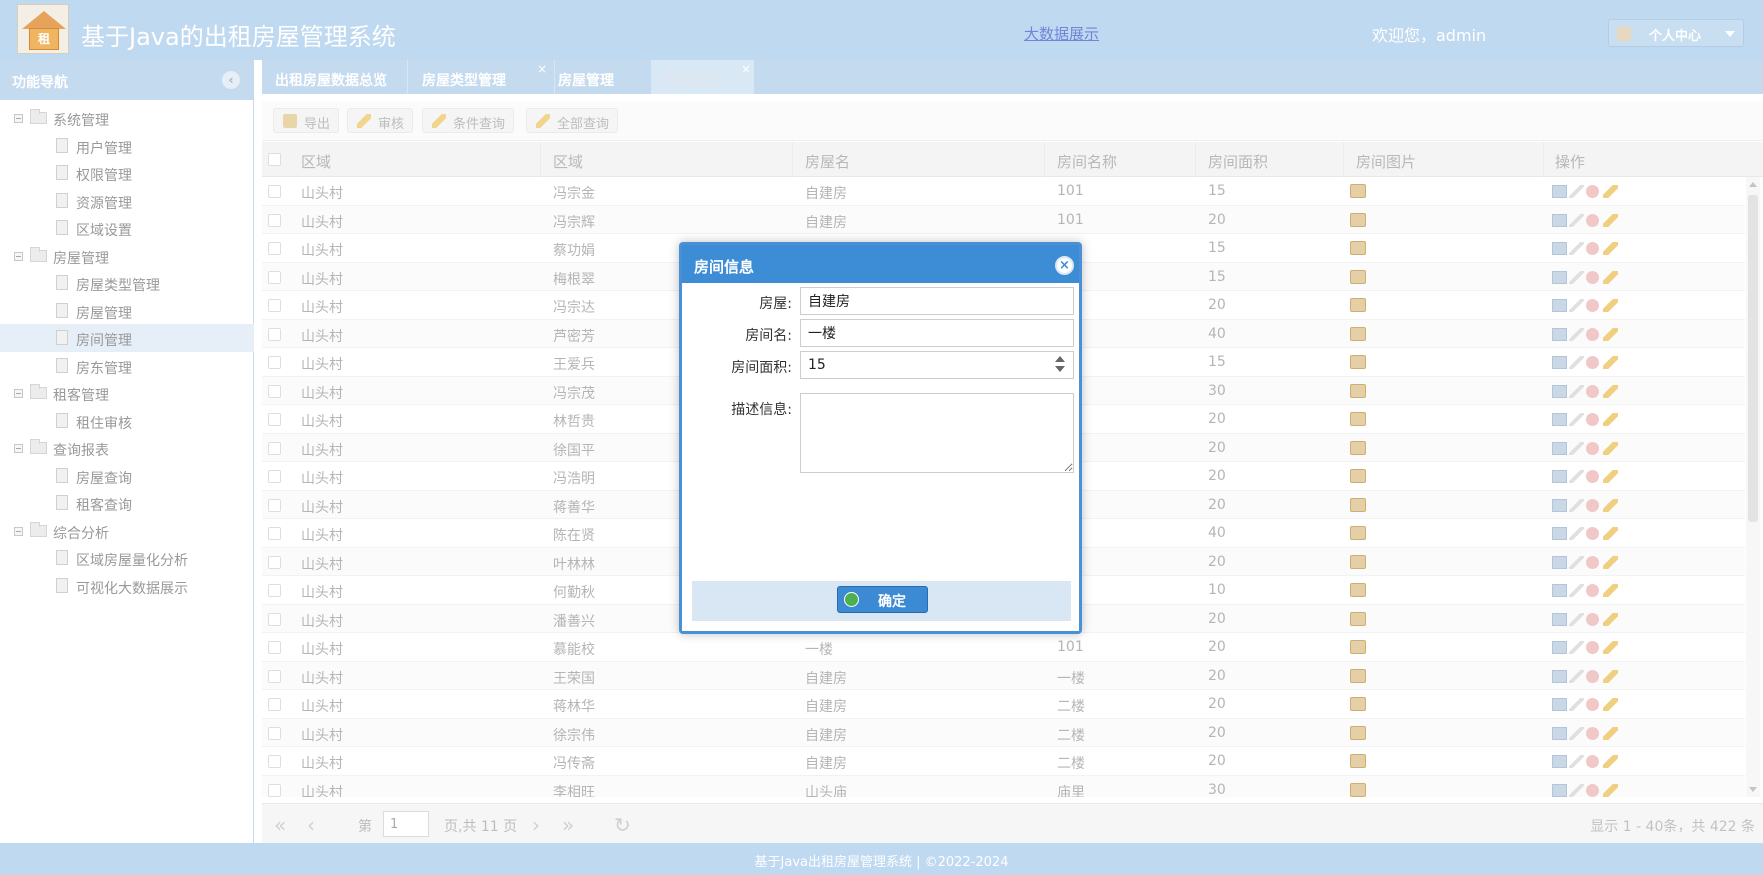 The image size is (1763, 875). I want to click on spin-up-icon, so click(1060, 359).